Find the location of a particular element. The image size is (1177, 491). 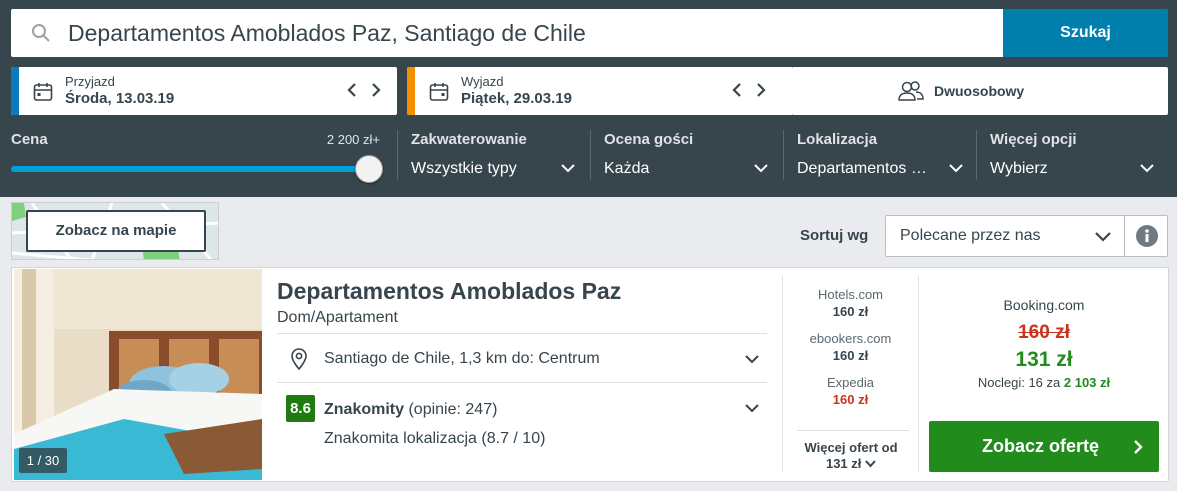

sort-value: Polecane przez nas is located at coordinates (970, 235).